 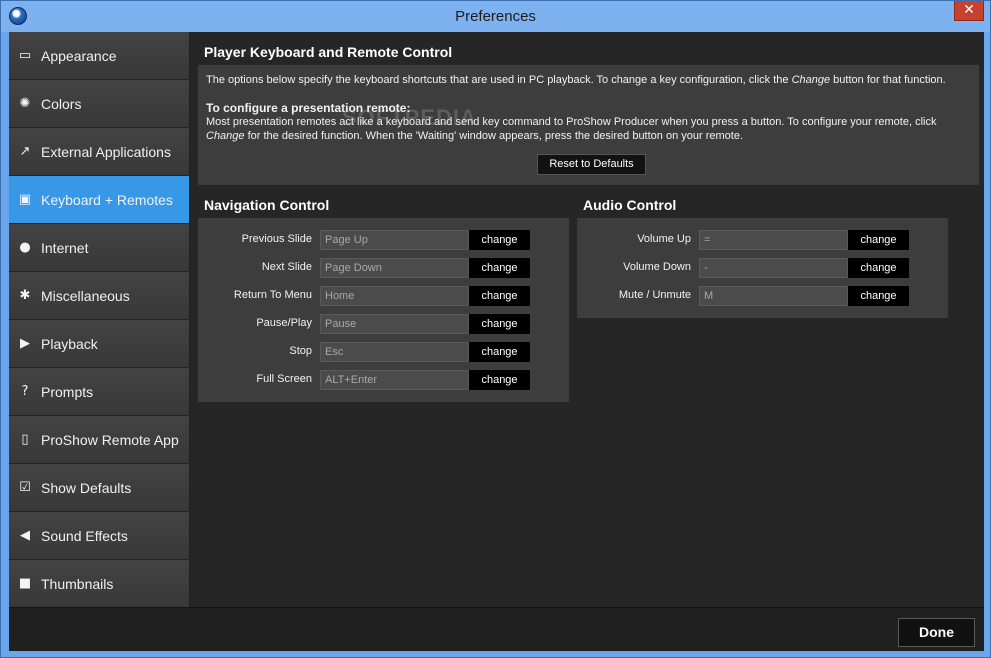 What do you see at coordinates (773, 268) in the screenshot?
I see `shortcut-key-field: -` at bounding box center [773, 268].